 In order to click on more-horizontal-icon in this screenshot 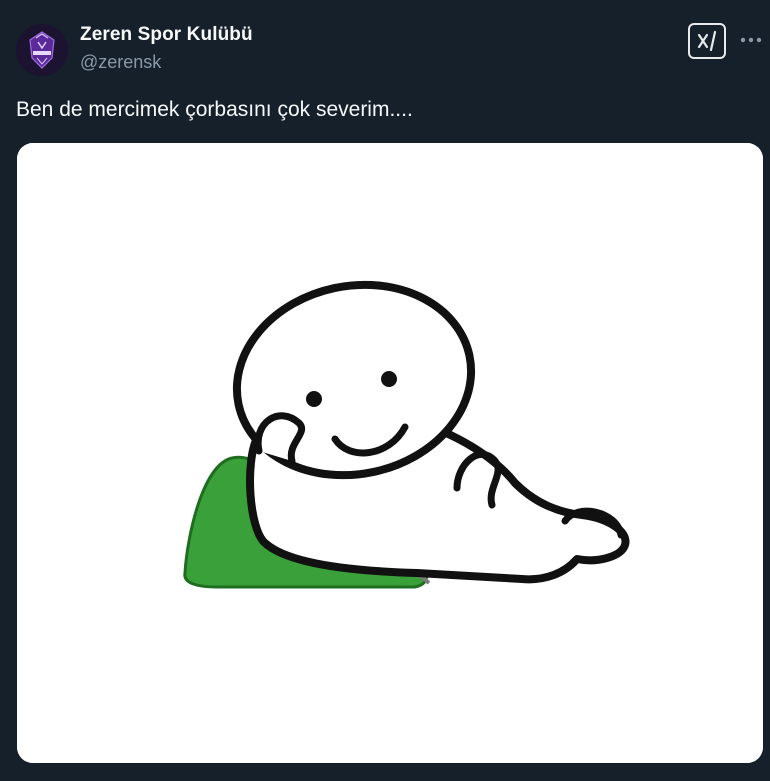, I will do `click(751, 40)`.